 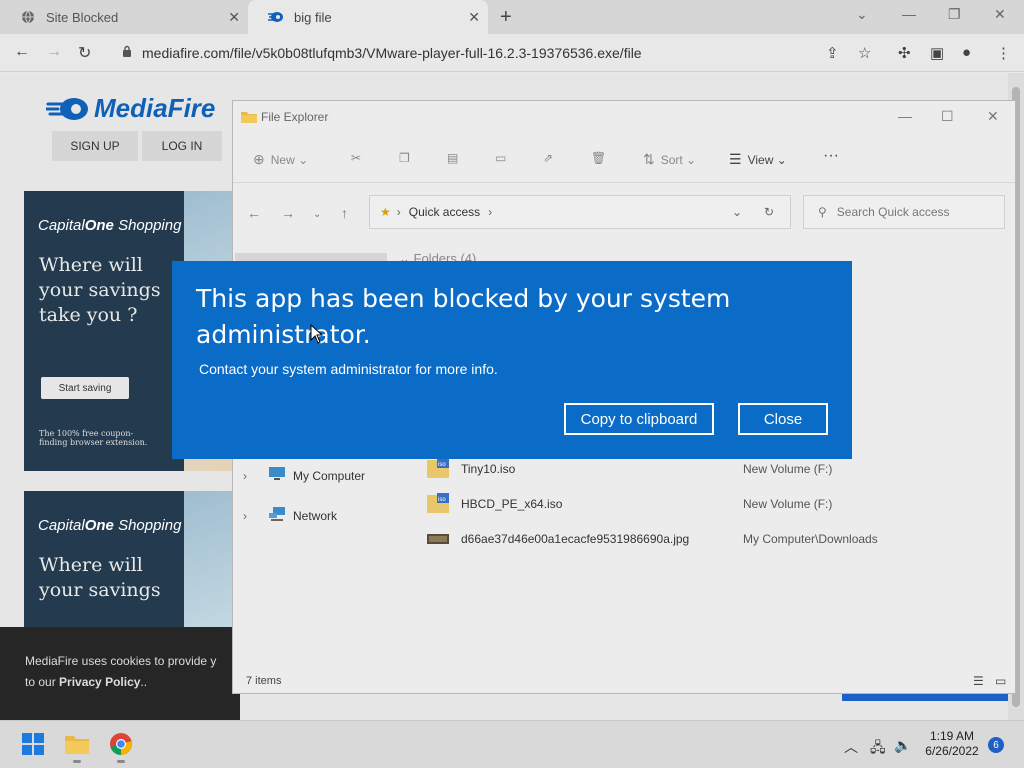 I want to click on close-window-icon: ✕, so click(x=1000, y=14).